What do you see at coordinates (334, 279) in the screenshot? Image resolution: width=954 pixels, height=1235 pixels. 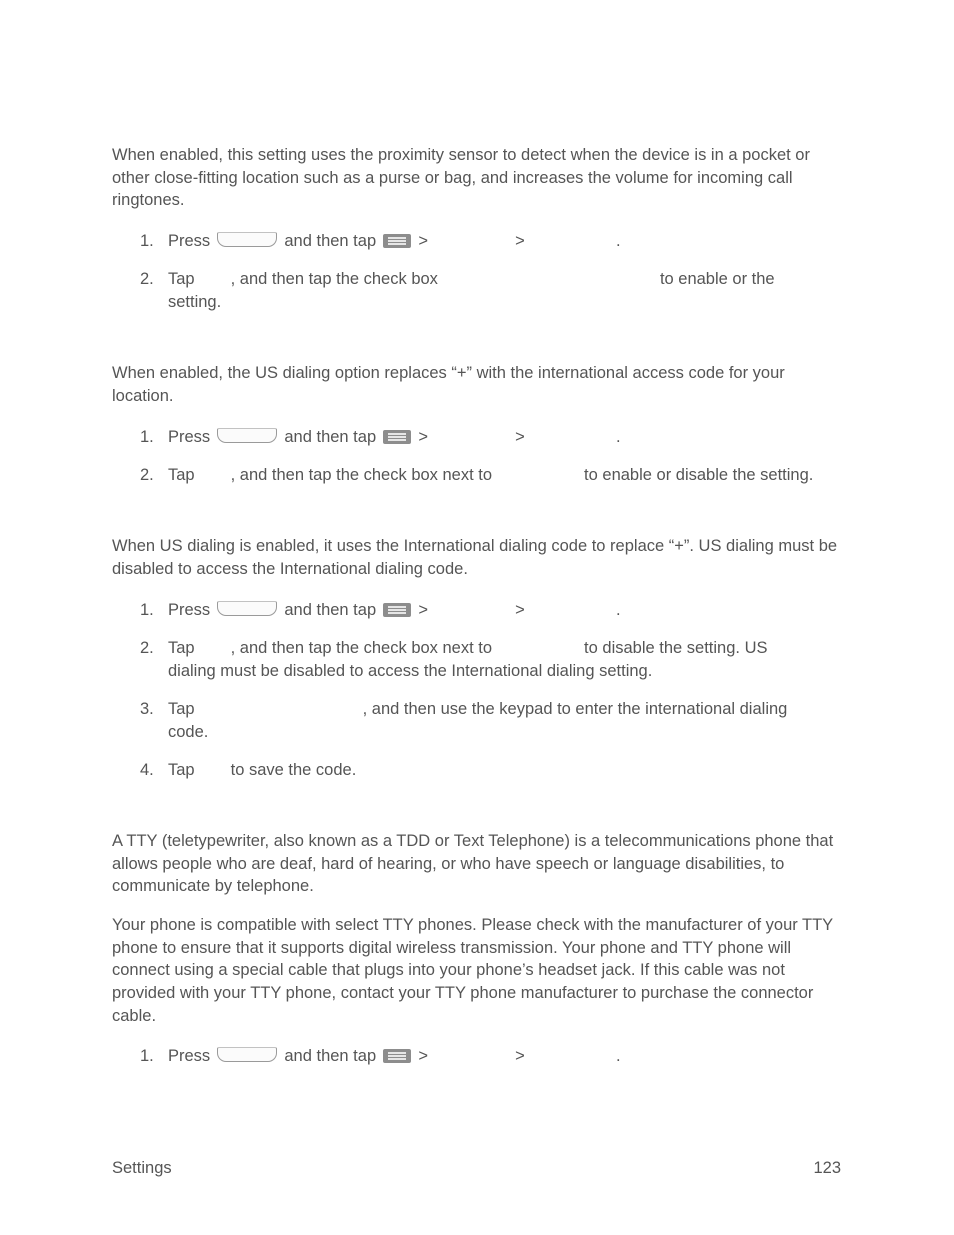 I see `step-text: , and then tap the check box` at bounding box center [334, 279].